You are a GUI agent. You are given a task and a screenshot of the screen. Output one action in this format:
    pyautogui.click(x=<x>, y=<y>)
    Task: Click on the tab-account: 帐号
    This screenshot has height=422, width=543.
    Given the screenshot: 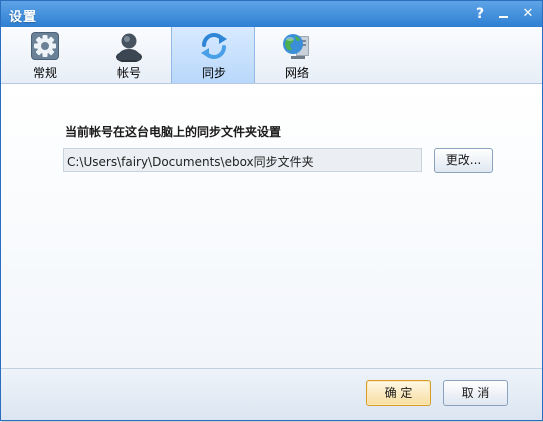 What is the action you would take?
    pyautogui.click(x=129, y=55)
    